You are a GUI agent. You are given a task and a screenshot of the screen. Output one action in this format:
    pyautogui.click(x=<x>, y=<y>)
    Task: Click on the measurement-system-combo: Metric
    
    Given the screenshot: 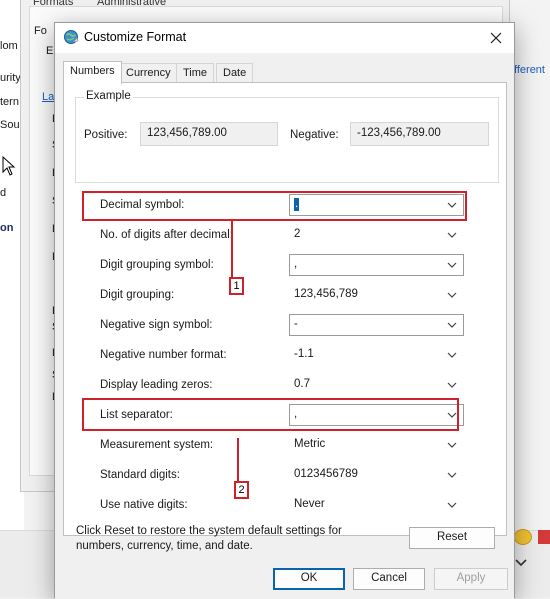 What is the action you would take?
    pyautogui.click(x=376, y=445)
    